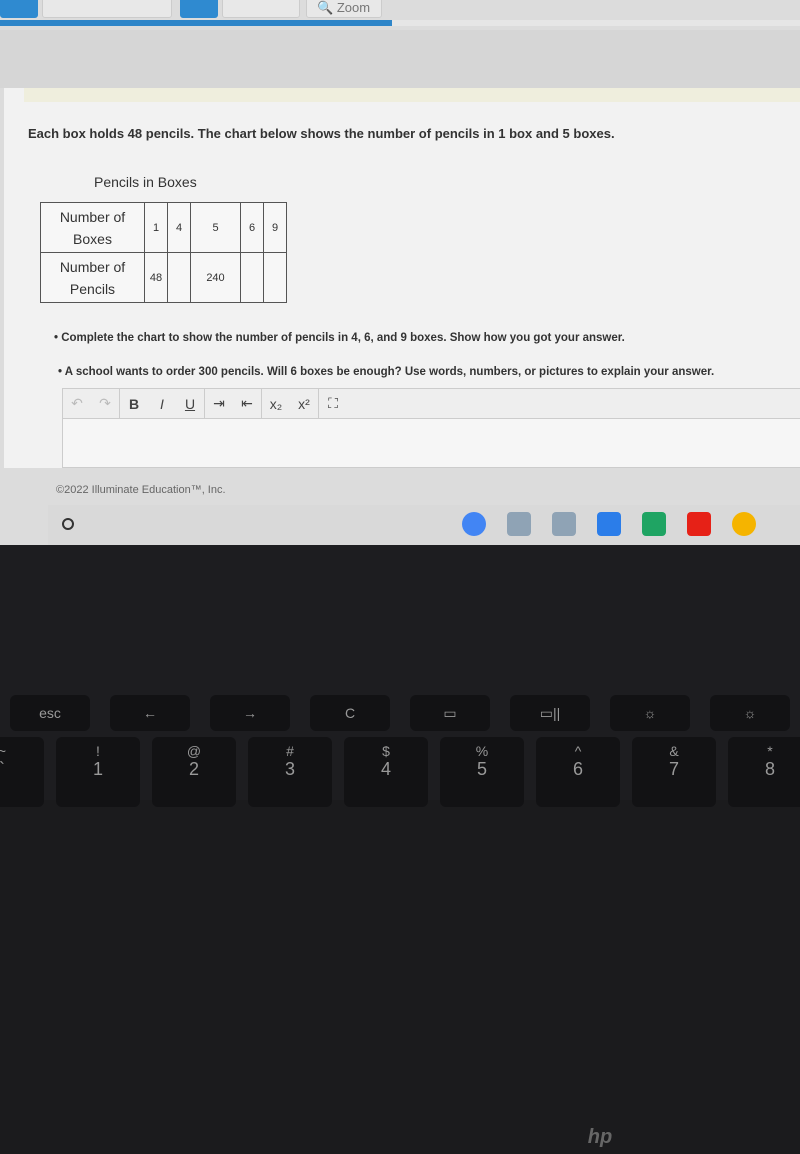  I want to click on sheets-app-icon, so click(654, 524).